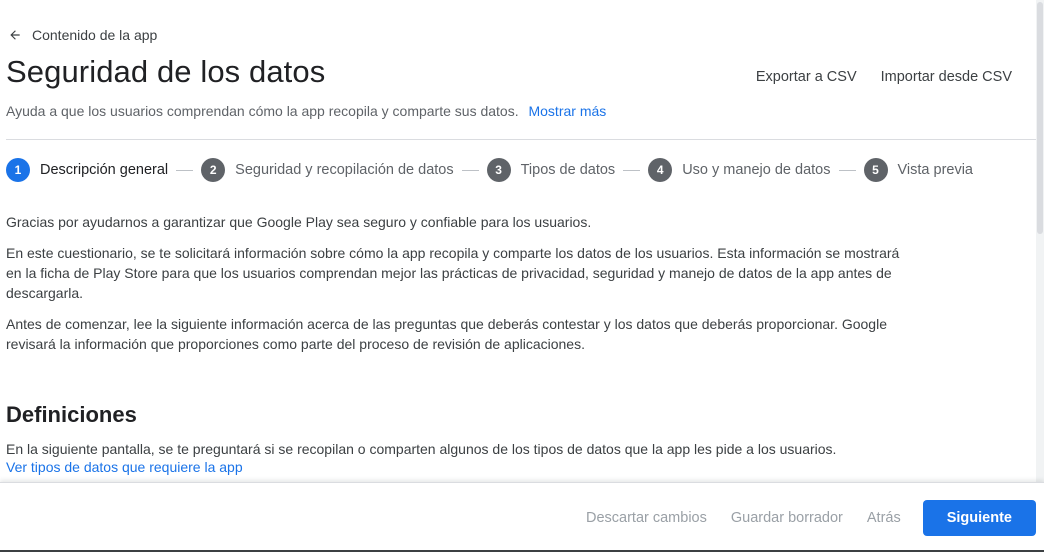 Image resolution: width=1044 pixels, height=552 pixels. I want to click on show-more-link: Mostrar más, so click(567, 111).